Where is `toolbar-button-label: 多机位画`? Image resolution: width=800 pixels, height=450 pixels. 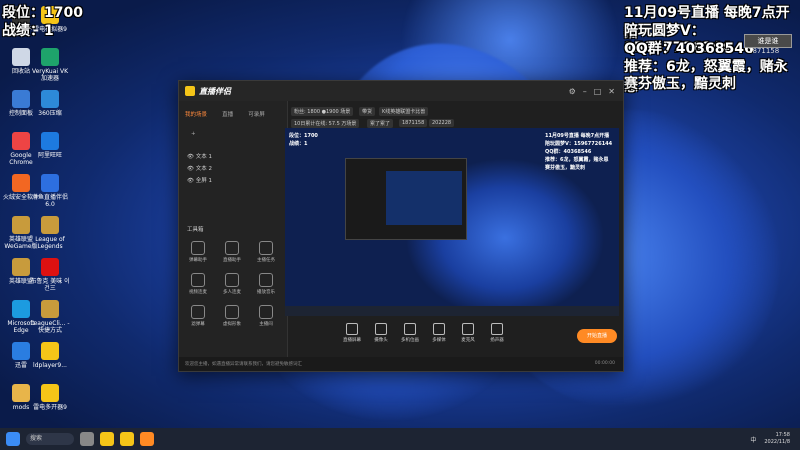 toolbar-button-label: 多机位画 is located at coordinates (410, 340).